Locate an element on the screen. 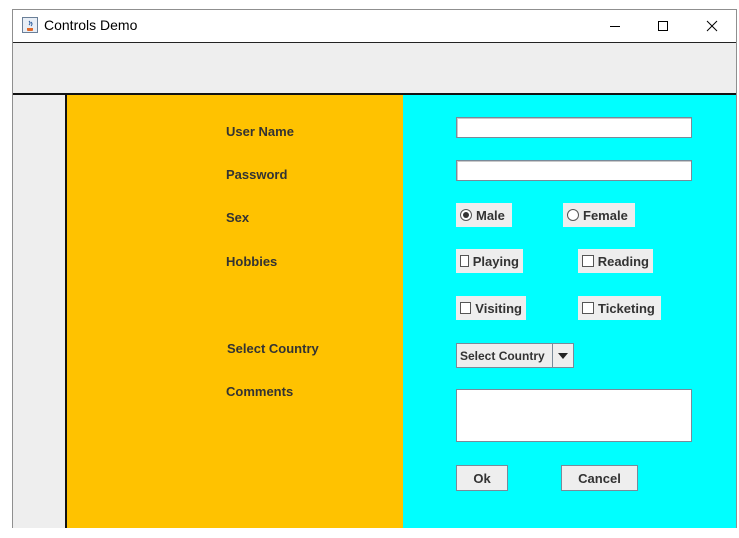  radio-female: Female is located at coordinates (599, 215).